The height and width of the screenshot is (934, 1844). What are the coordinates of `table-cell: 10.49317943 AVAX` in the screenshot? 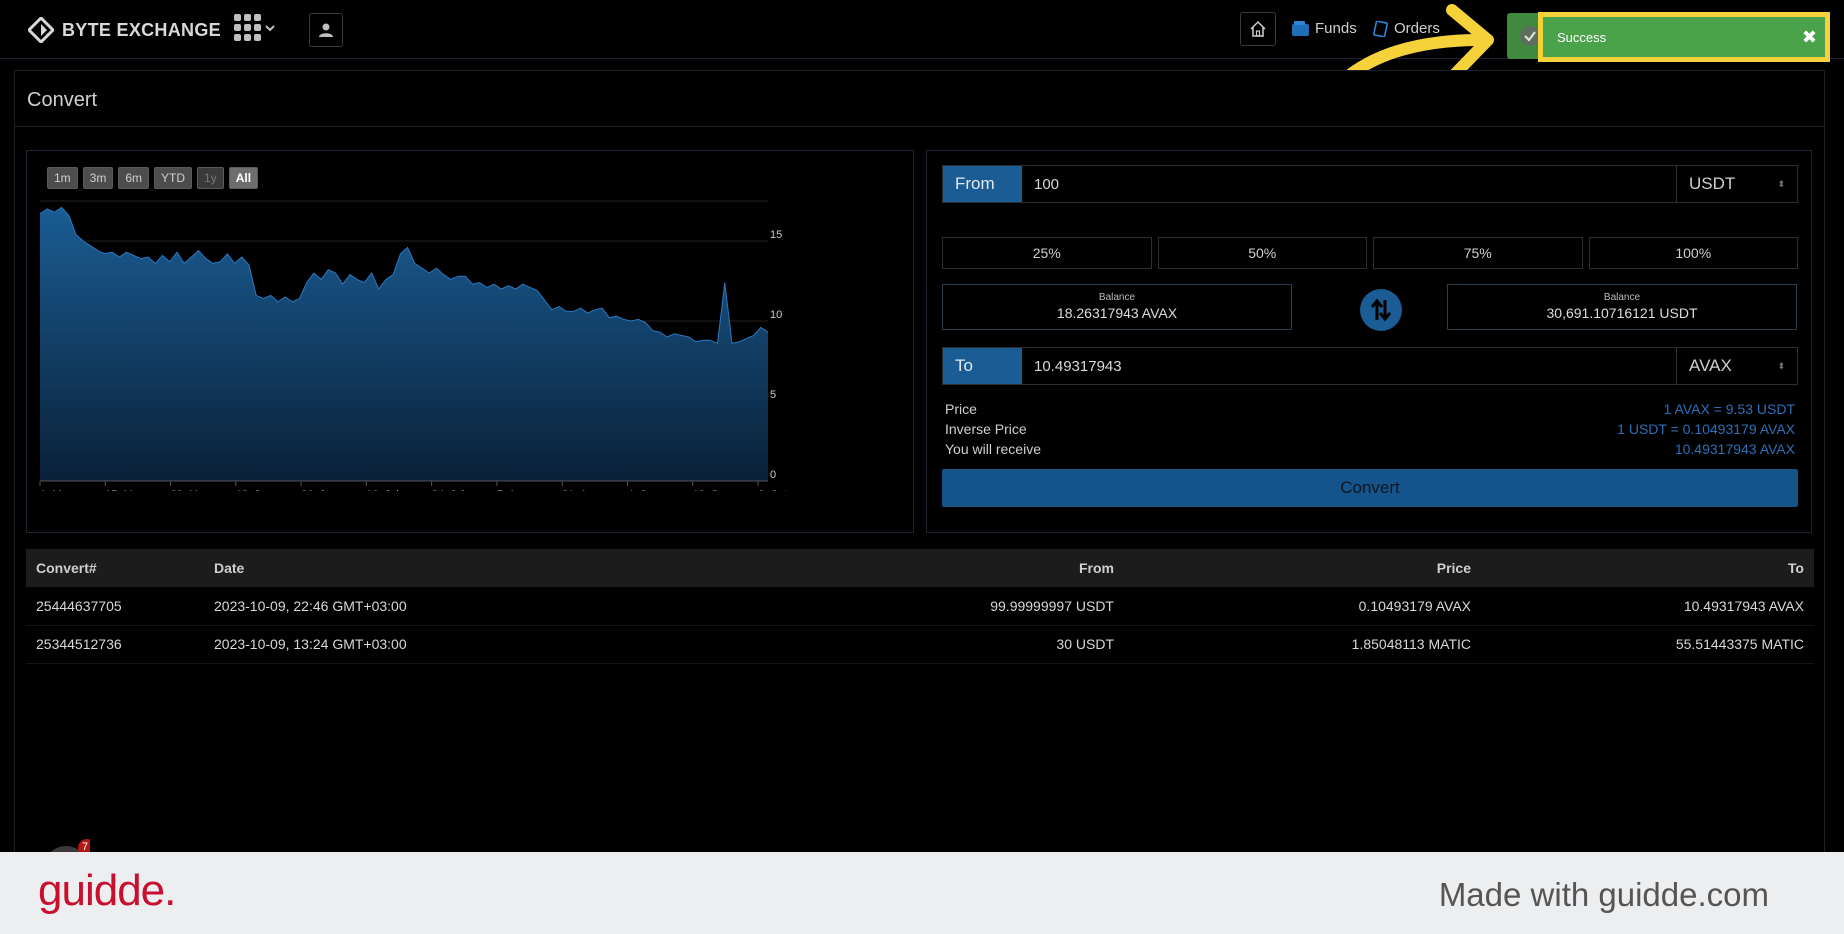 It's located at (1647, 606).